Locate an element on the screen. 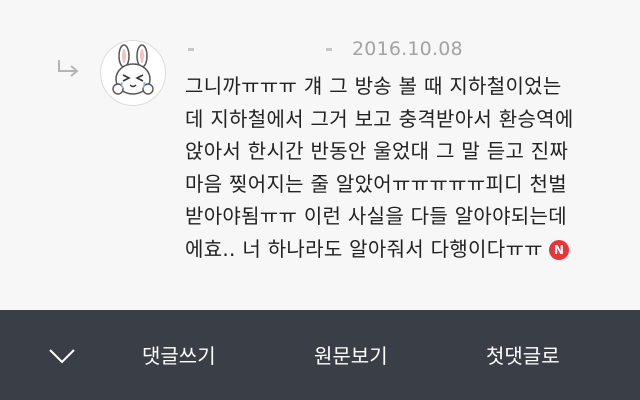  comment-line: 받아야됨ㅠㅠ 이런 사실을 다들 알아야되는데 is located at coordinates (376, 216).